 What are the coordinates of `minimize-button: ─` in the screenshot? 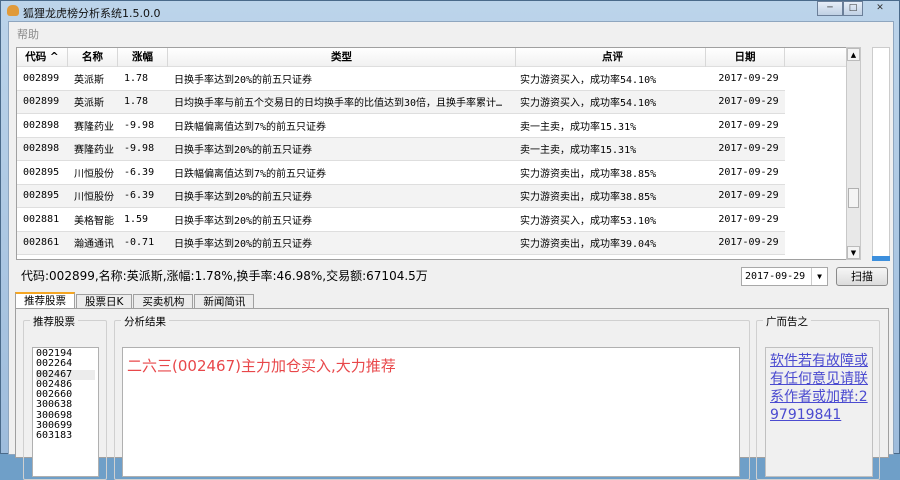 It's located at (830, 8).